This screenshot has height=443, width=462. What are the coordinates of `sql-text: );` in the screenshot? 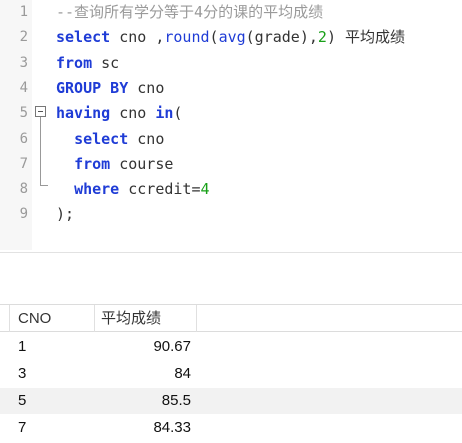 It's located at (65, 214).